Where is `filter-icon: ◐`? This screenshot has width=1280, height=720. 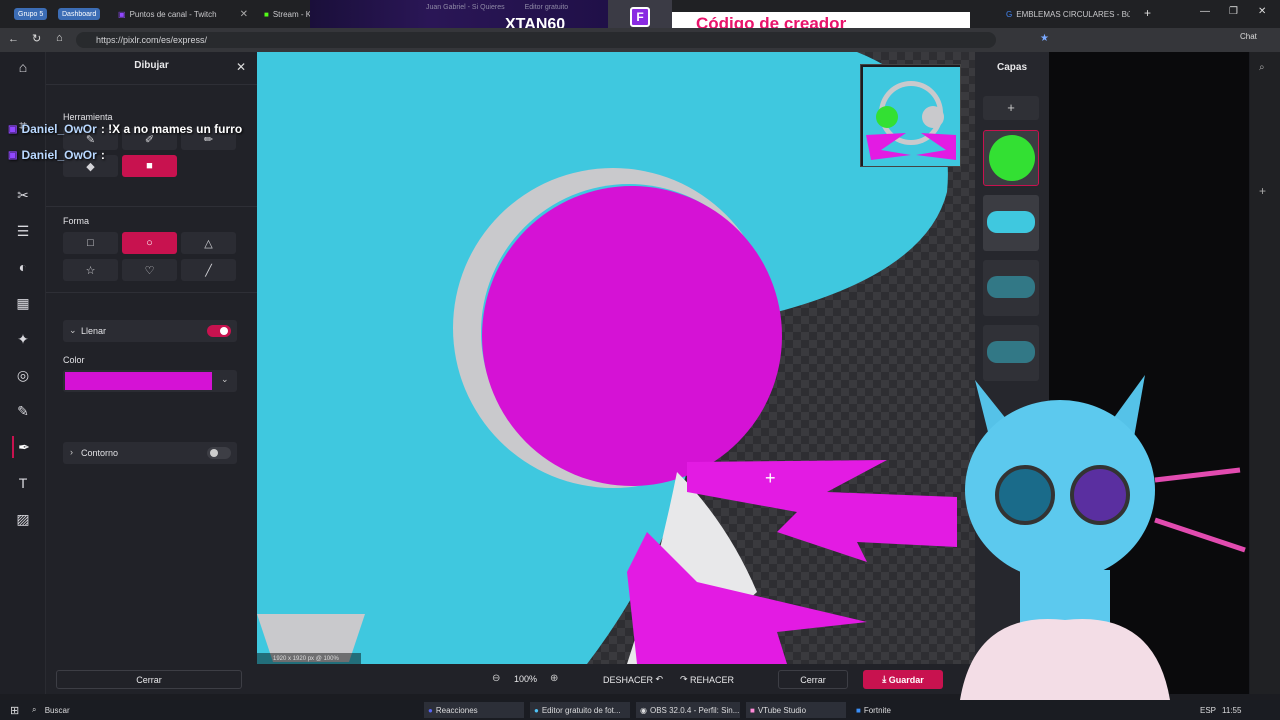
filter-icon: ◐ is located at coordinates (23, 267).